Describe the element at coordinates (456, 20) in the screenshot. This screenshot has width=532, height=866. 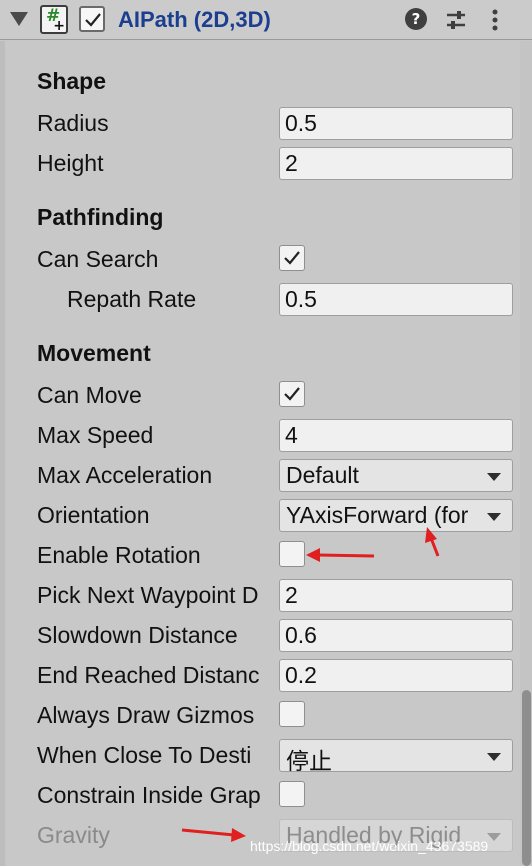
I see `preset-icon` at that location.